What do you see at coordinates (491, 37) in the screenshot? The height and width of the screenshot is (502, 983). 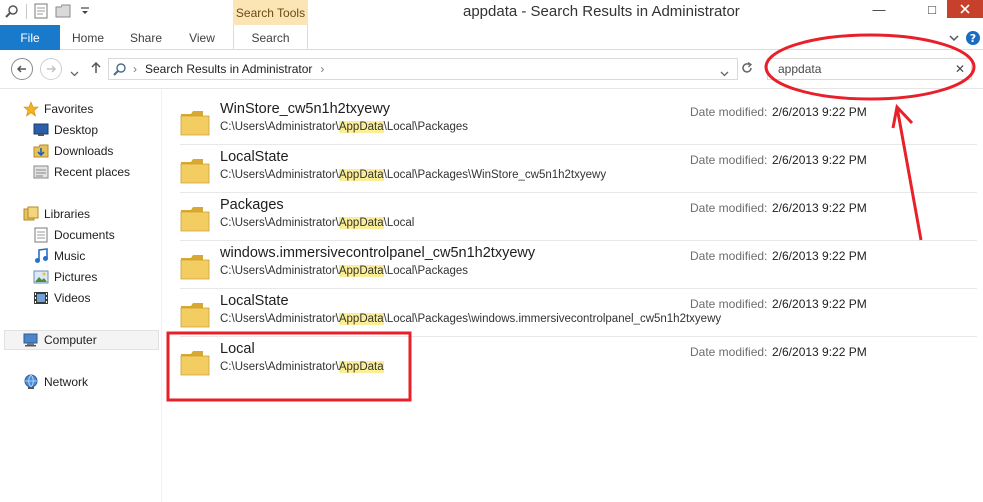 I see `ribbon-tab-bar: File Home Share View Search ?` at bounding box center [491, 37].